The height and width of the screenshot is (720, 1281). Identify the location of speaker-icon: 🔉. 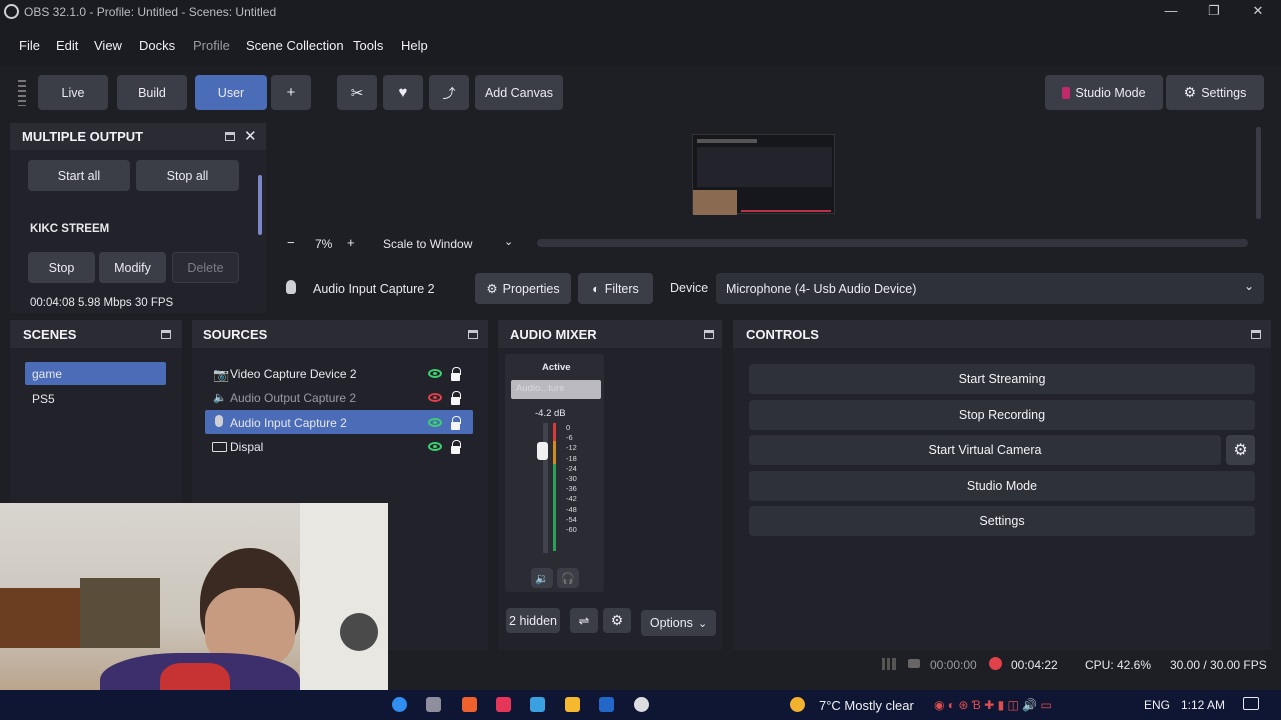
(542, 578).